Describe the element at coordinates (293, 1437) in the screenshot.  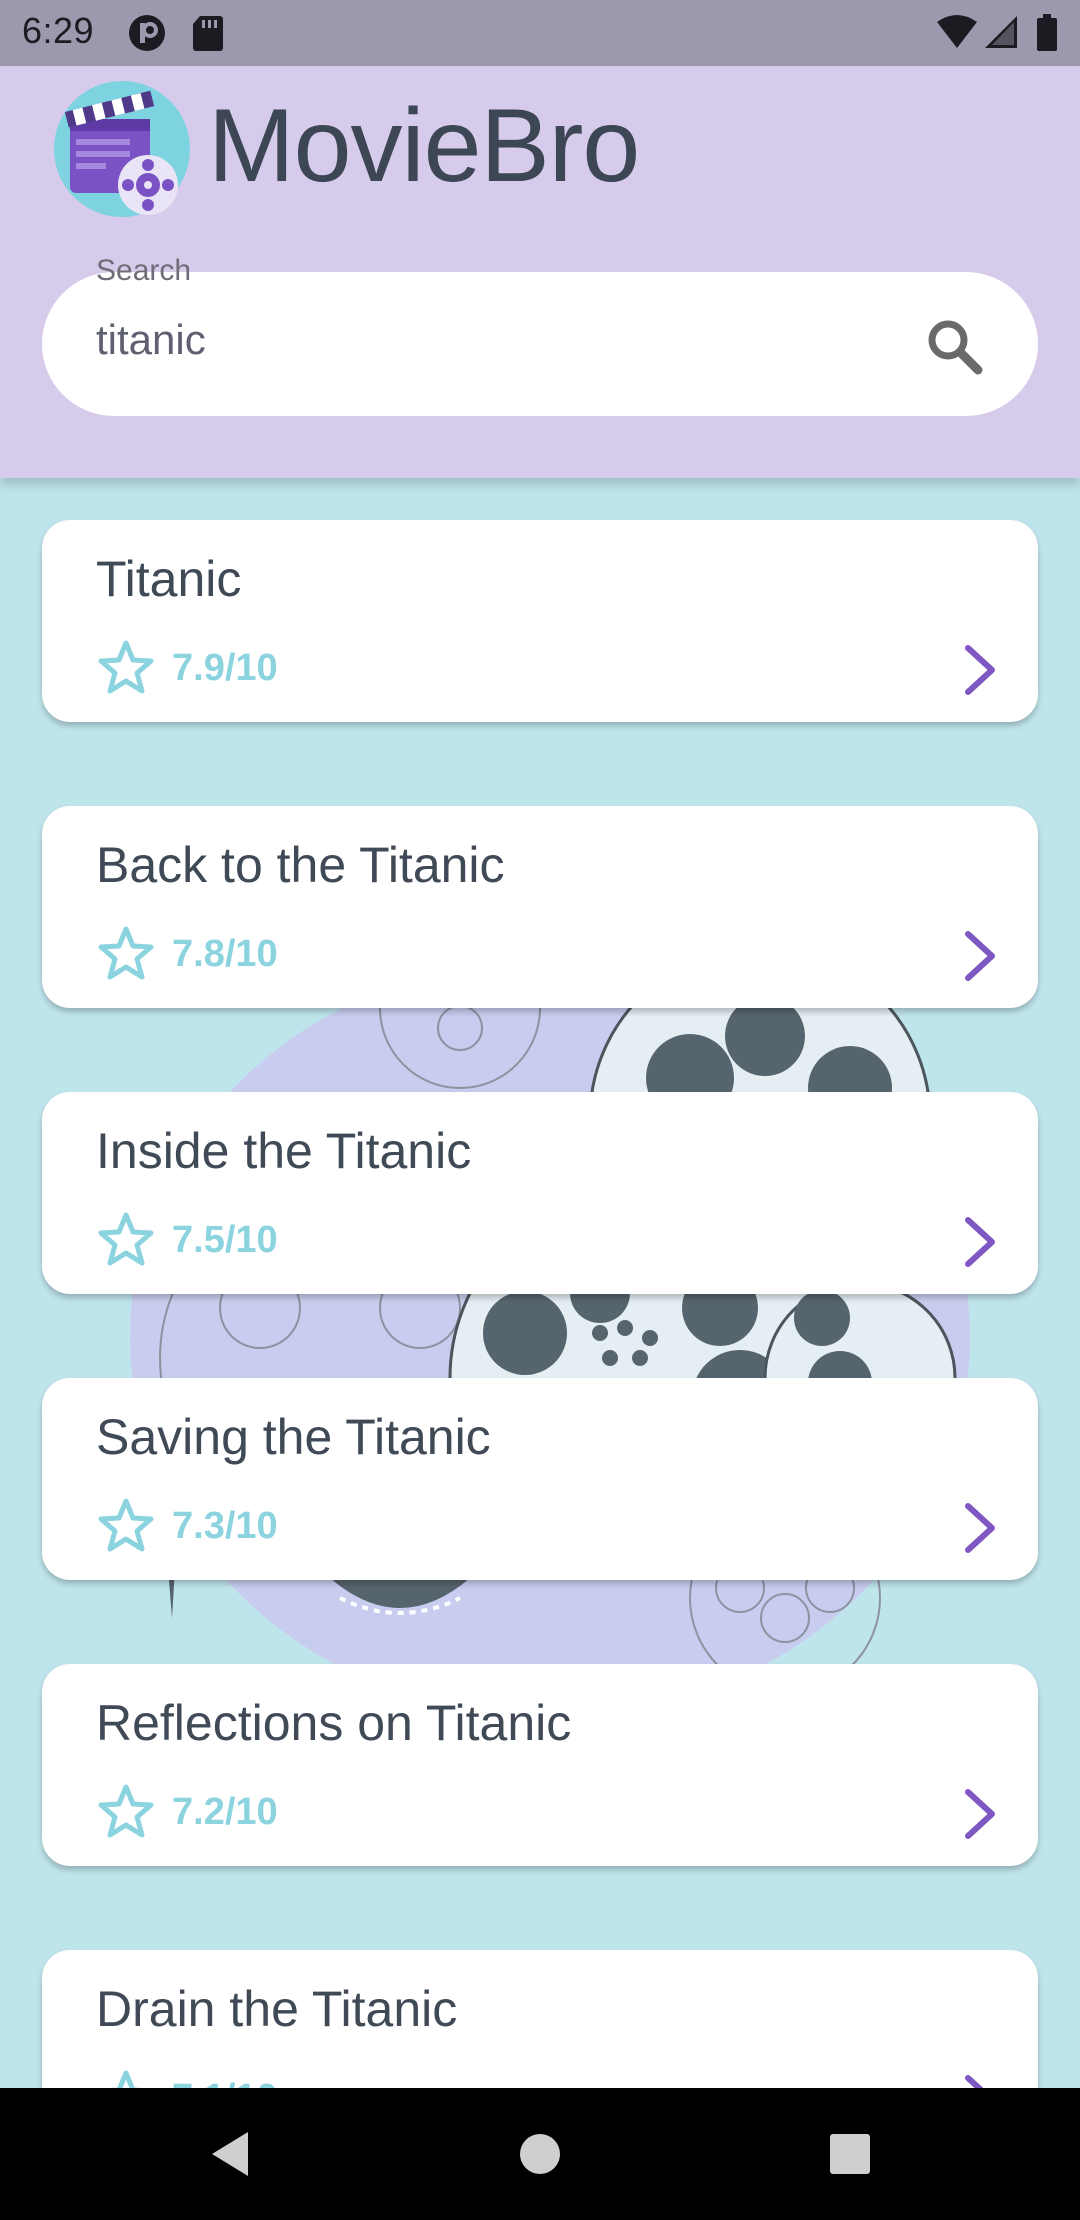
I see `movie-title: Saving the Titanic` at that location.